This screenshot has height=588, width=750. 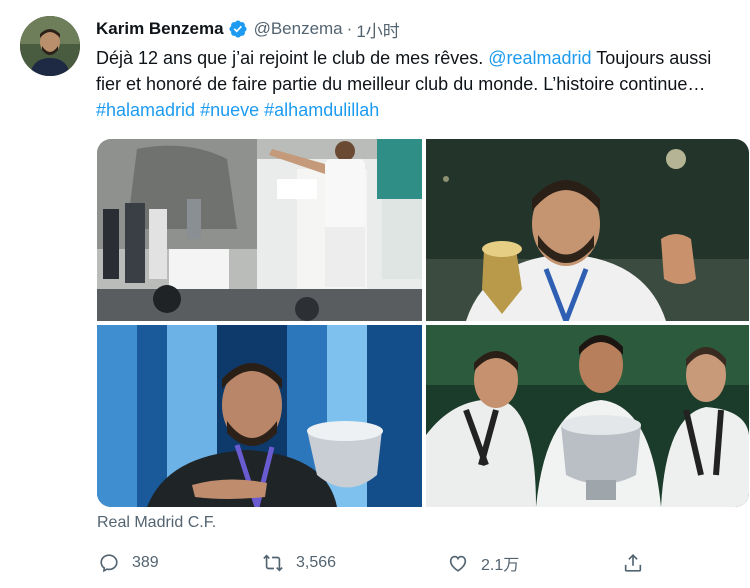 I want to click on tweet-header: Karim Benzema @Benzema · 1小时, so click(x=248, y=29).